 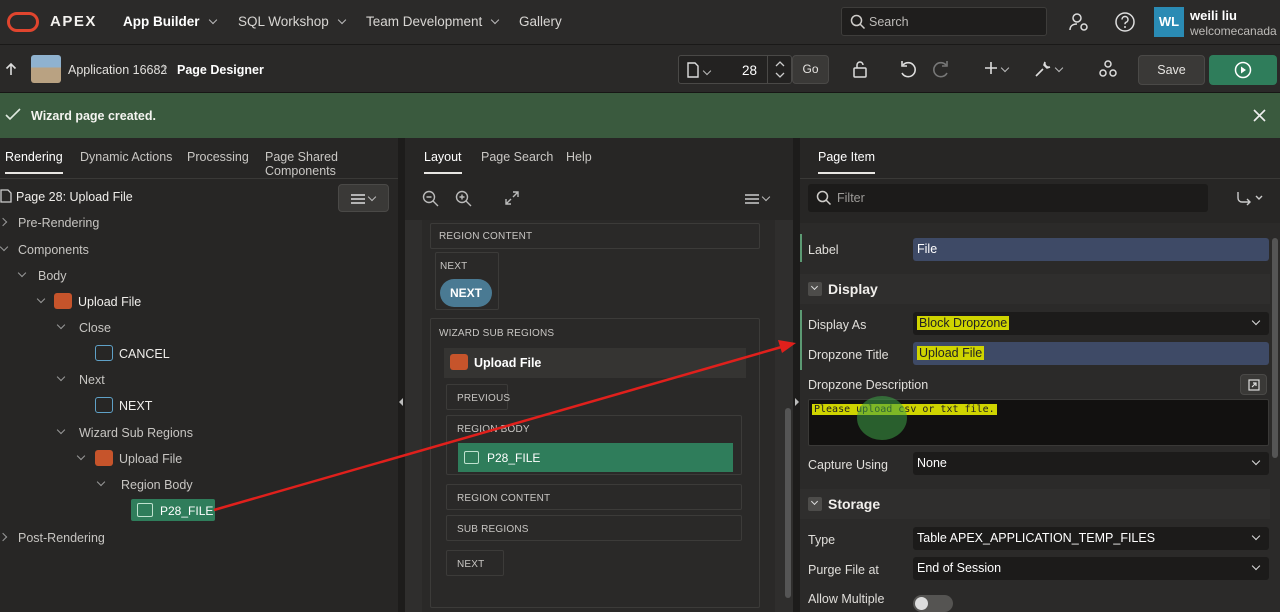 What do you see at coordinates (104, 353) in the screenshot?
I see `button-icon` at bounding box center [104, 353].